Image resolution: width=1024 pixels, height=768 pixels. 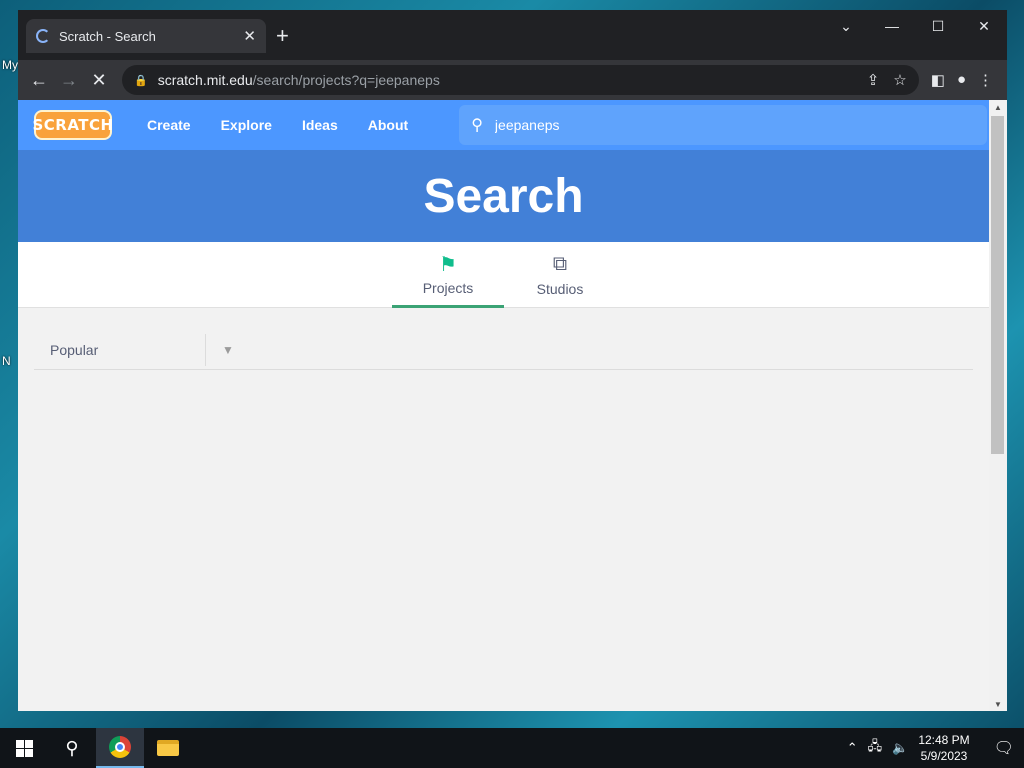 I want to click on url-host: scratch.mit.edu, so click(x=205, y=80).